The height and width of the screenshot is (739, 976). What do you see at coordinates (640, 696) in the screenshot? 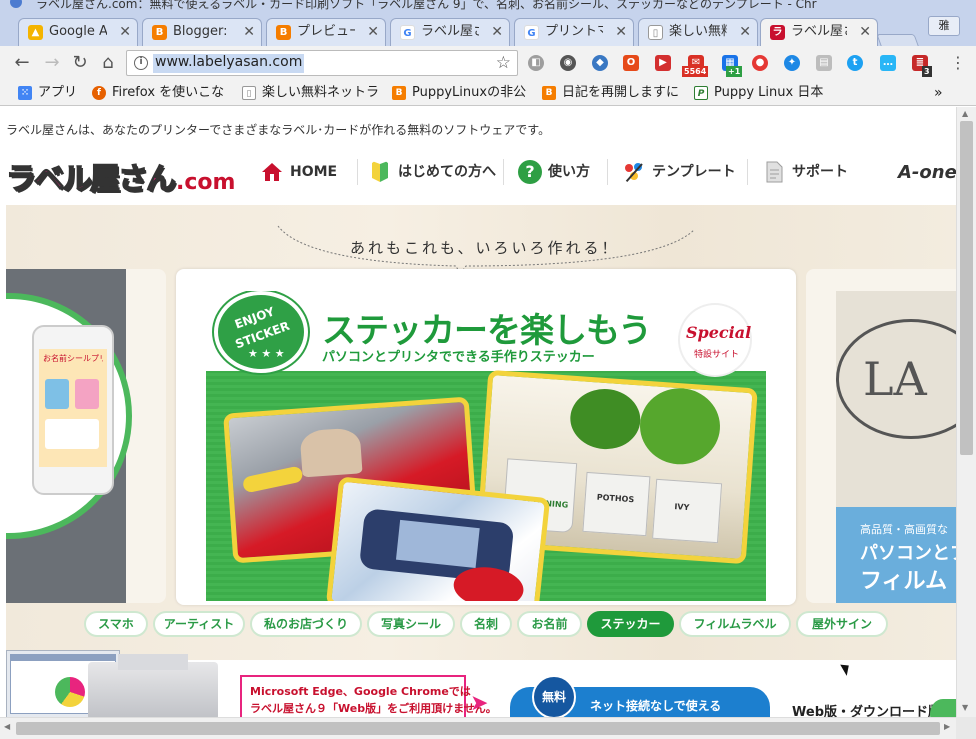
I see `free-download-banner: 無料 ネット接続なしで使える` at bounding box center [640, 696].